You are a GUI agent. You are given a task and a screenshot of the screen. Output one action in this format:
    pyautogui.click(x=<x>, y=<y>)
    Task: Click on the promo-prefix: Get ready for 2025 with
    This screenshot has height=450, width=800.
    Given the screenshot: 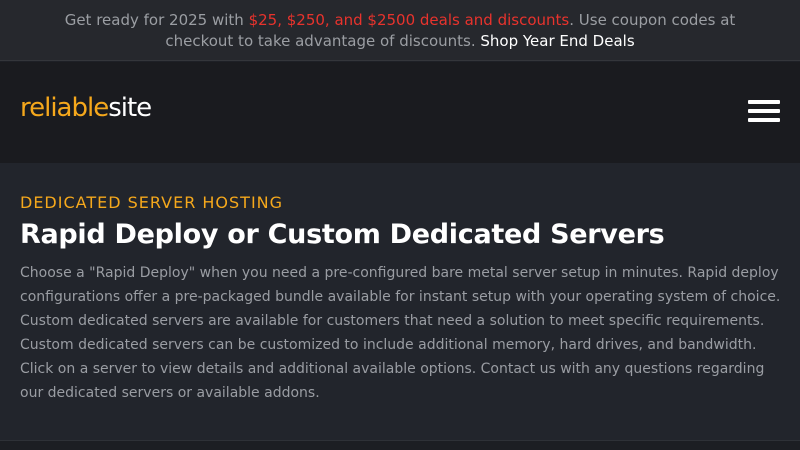 What is the action you would take?
    pyautogui.click(x=156, y=20)
    